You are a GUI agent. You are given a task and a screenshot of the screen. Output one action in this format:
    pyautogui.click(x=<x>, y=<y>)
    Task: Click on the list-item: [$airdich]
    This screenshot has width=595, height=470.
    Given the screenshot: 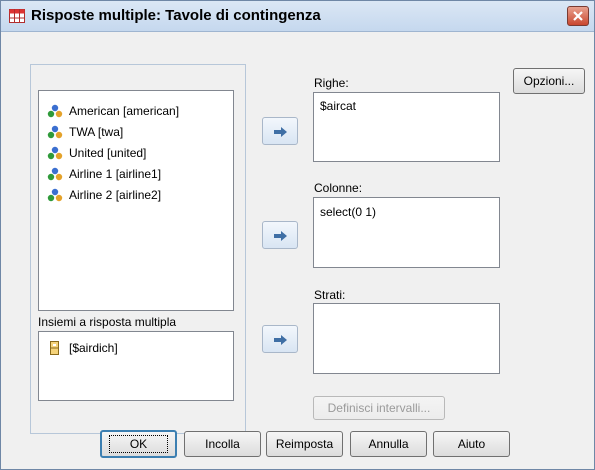 What is the action you would take?
    pyautogui.click(x=82, y=348)
    